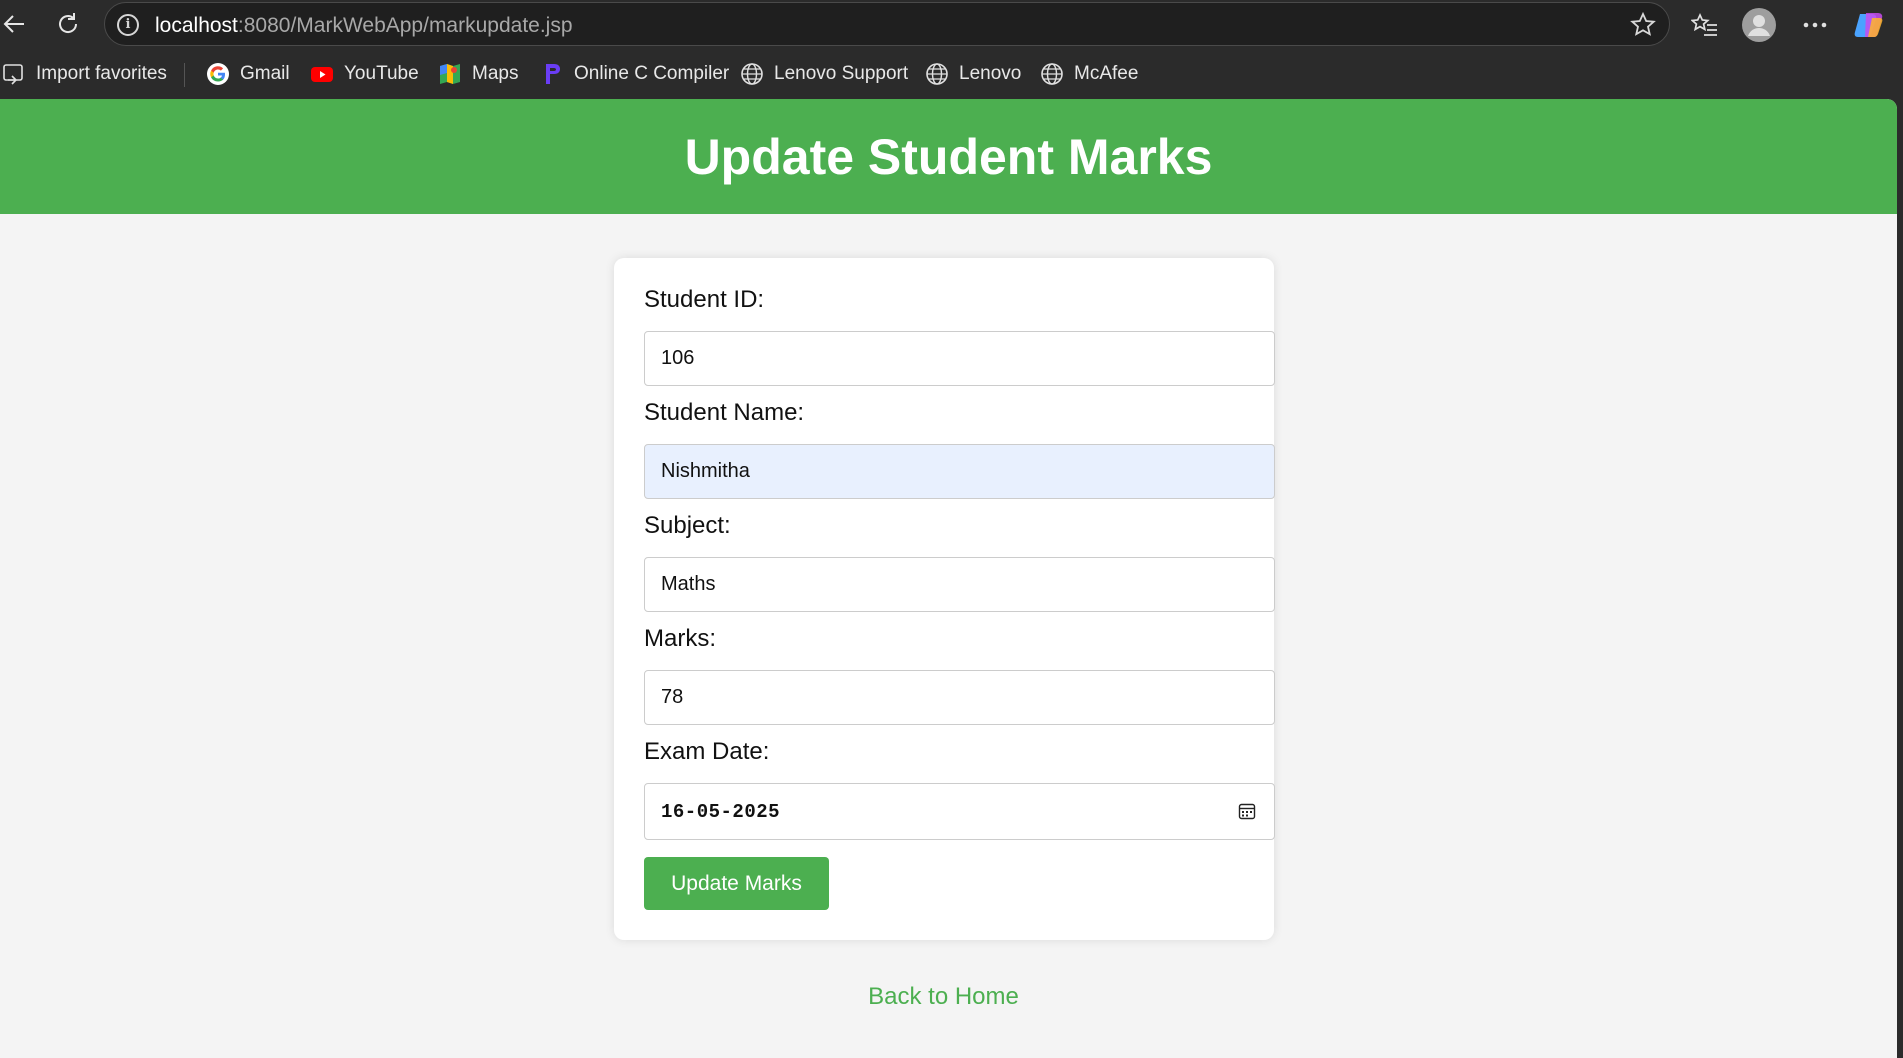 Image resolution: width=1903 pixels, height=1058 pixels. I want to click on favorite-label: Gmail, so click(265, 73).